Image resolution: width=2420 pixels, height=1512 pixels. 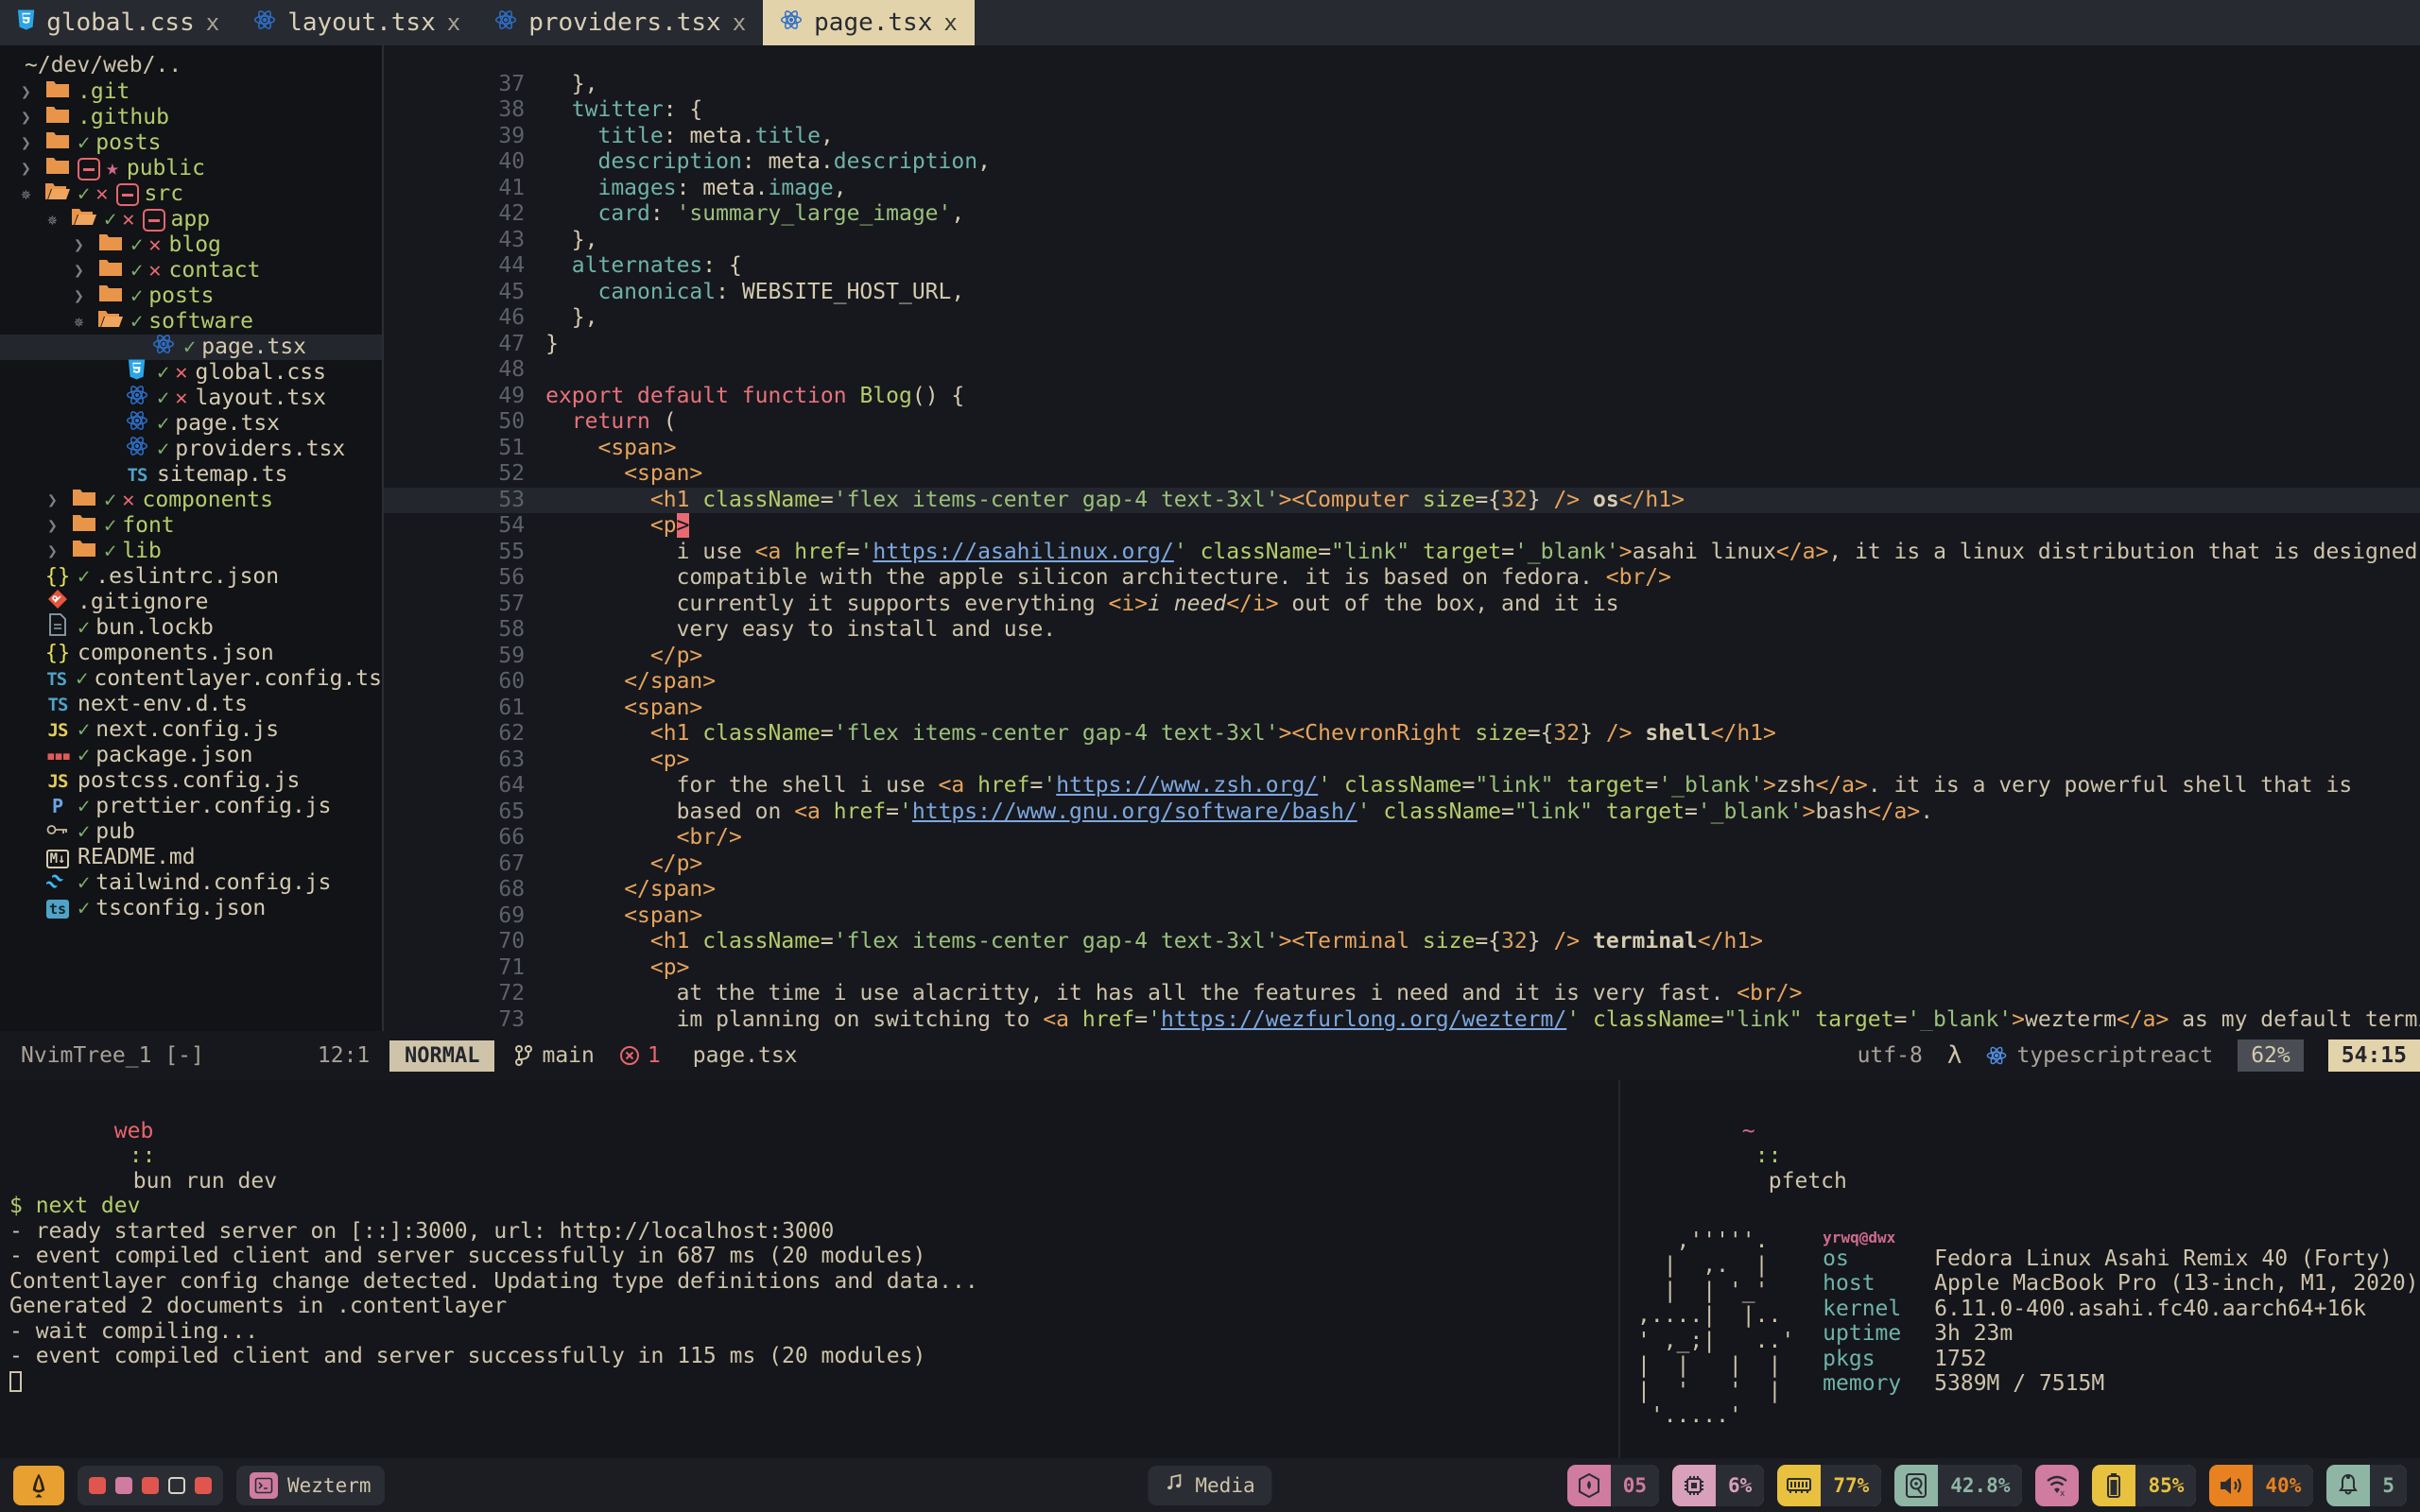 I want to click on code-line-51: 51 <span>, so click(x=1402, y=434).